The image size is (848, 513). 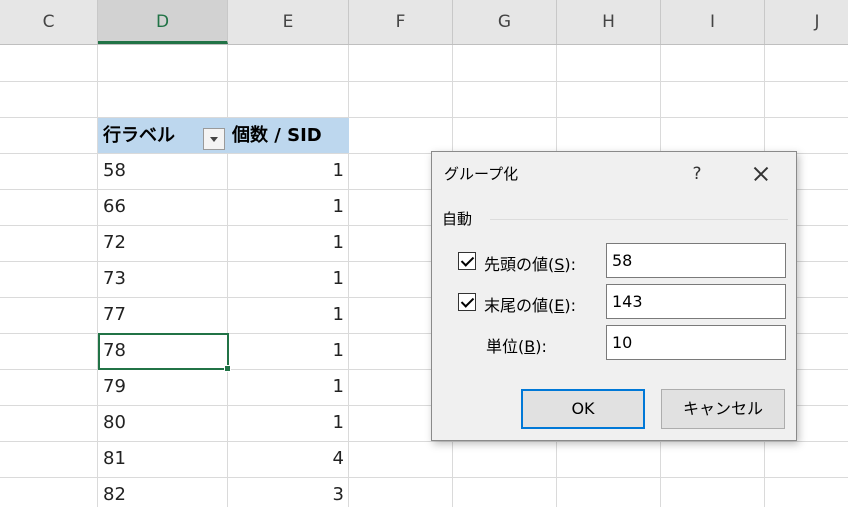 I want to click on column-header-c: C, so click(x=49, y=22).